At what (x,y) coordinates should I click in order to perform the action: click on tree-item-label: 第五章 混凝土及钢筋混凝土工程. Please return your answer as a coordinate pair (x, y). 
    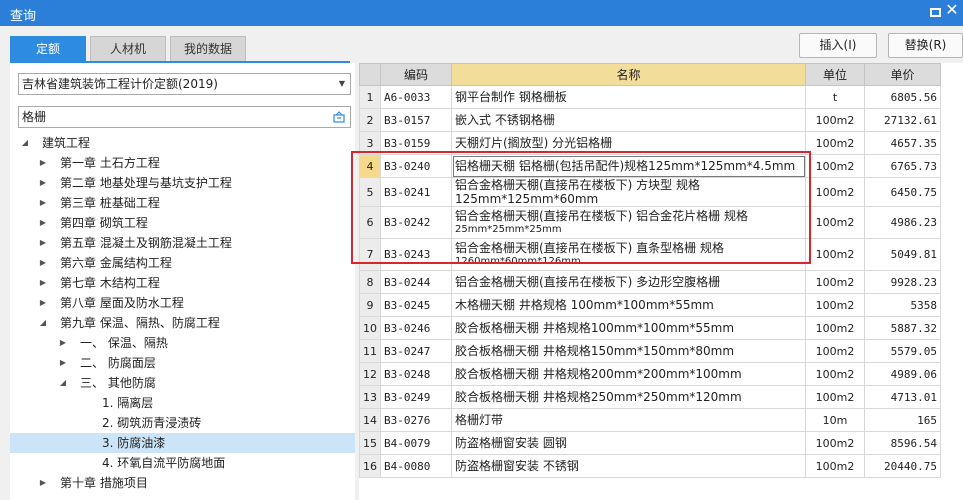
    Looking at the image, I should click on (146, 243).